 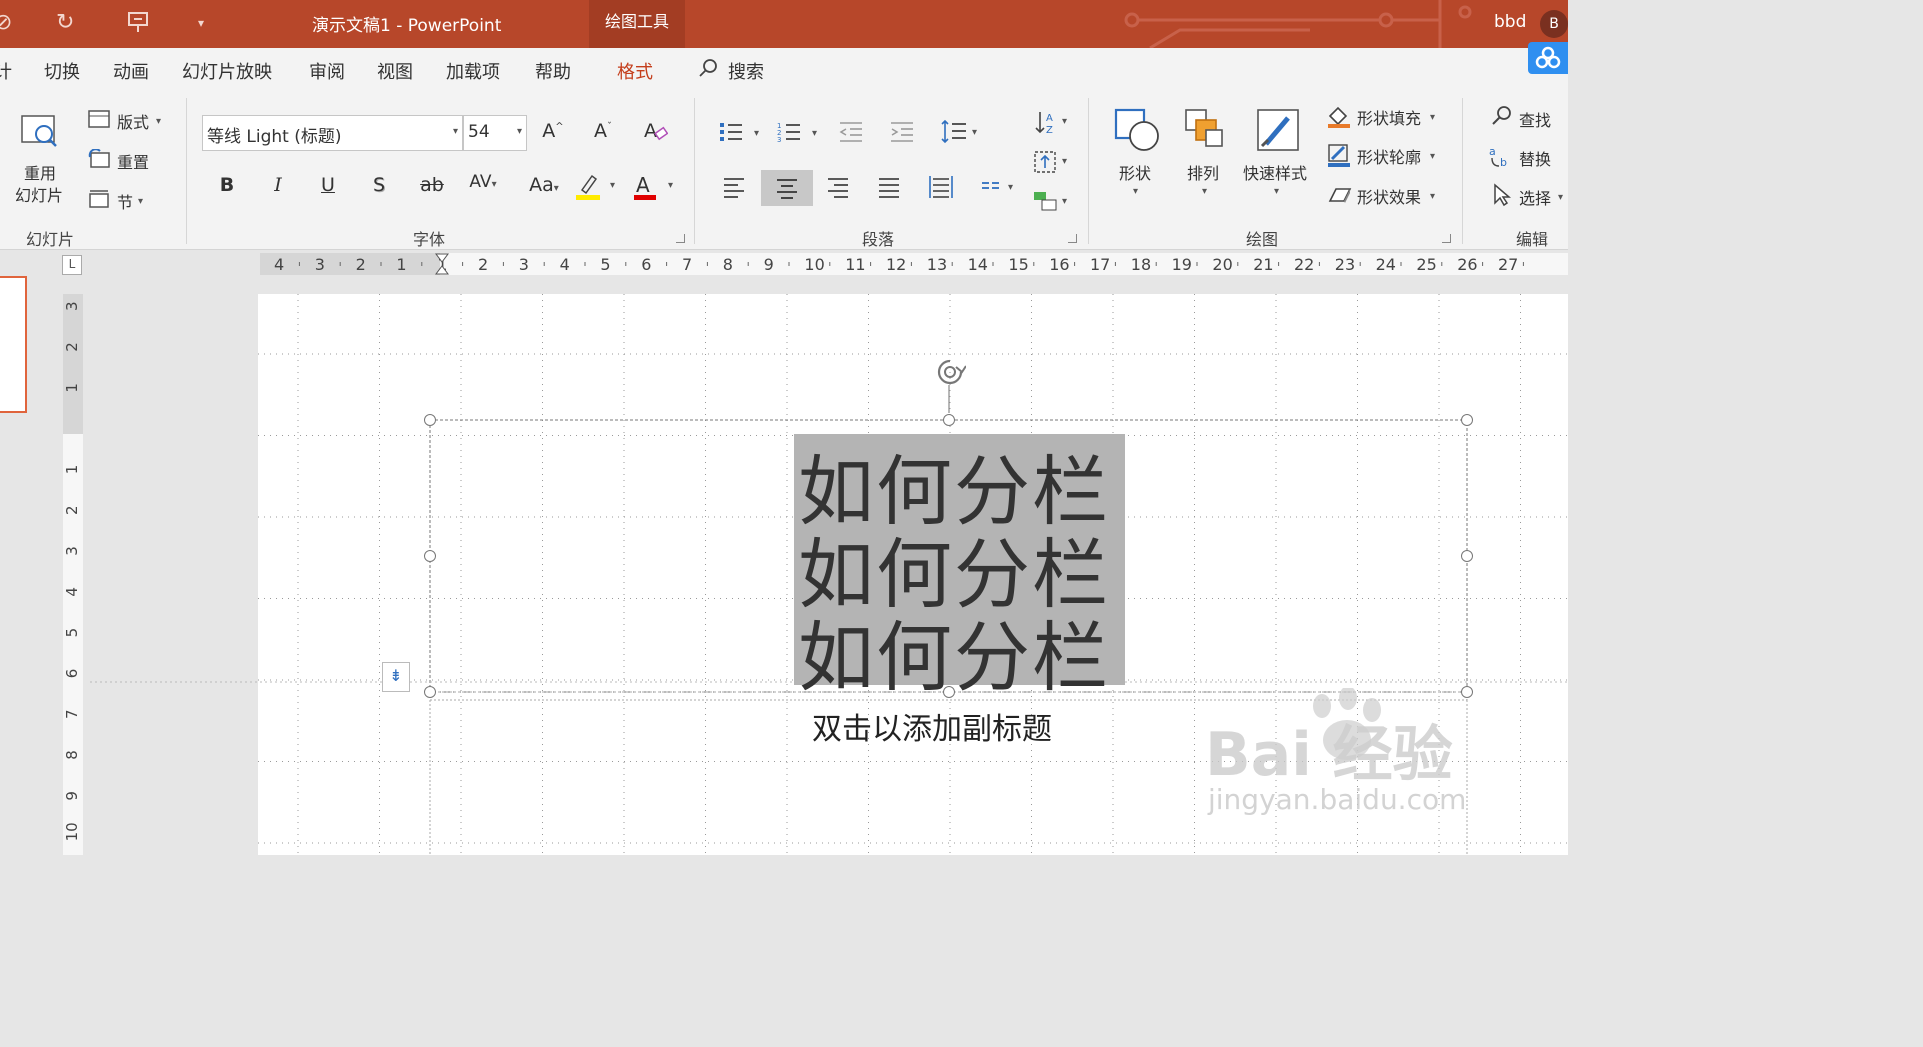 What do you see at coordinates (1337, 799) in the screenshot?
I see `watermark-url: jingyan.baidu.com` at bounding box center [1337, 799].